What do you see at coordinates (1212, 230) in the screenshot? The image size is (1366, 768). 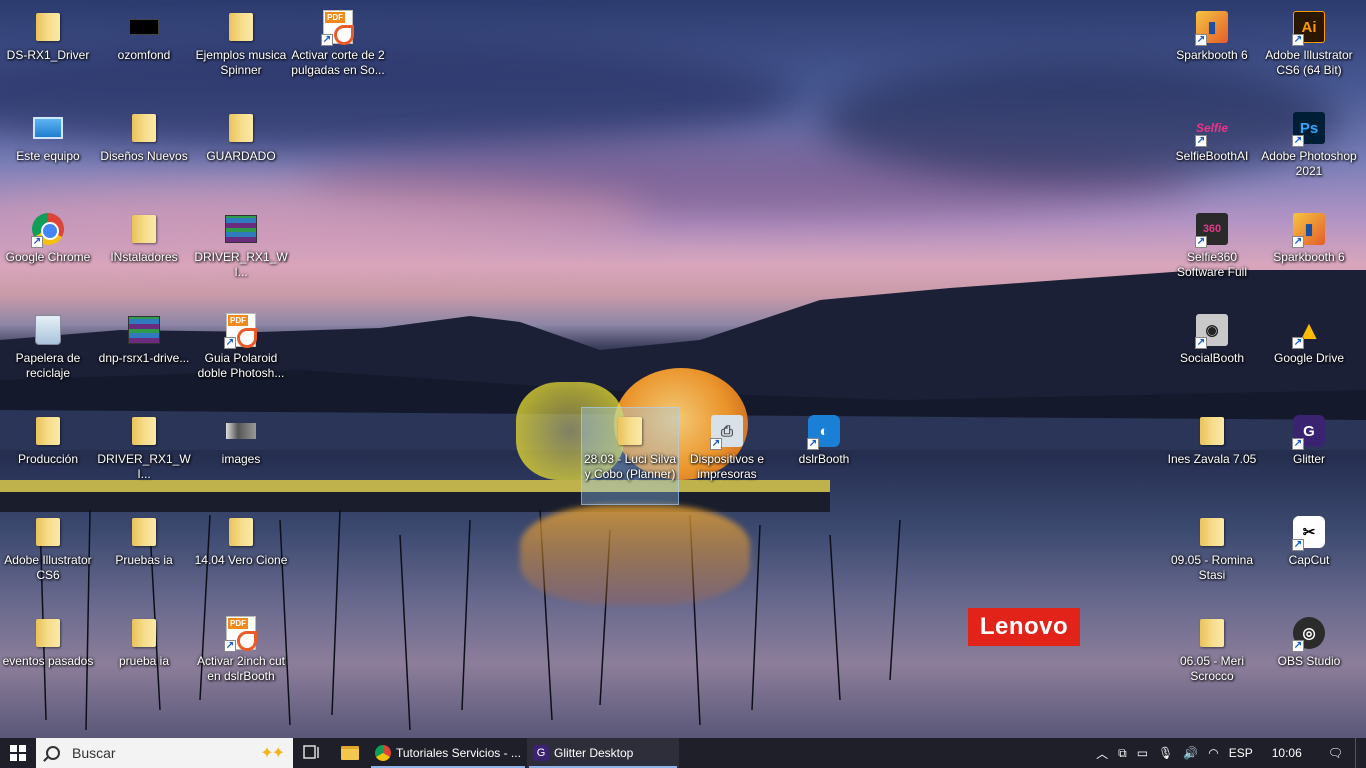 I see `icon-glyph: 360 ↗` at bounding box center [1212, 230].